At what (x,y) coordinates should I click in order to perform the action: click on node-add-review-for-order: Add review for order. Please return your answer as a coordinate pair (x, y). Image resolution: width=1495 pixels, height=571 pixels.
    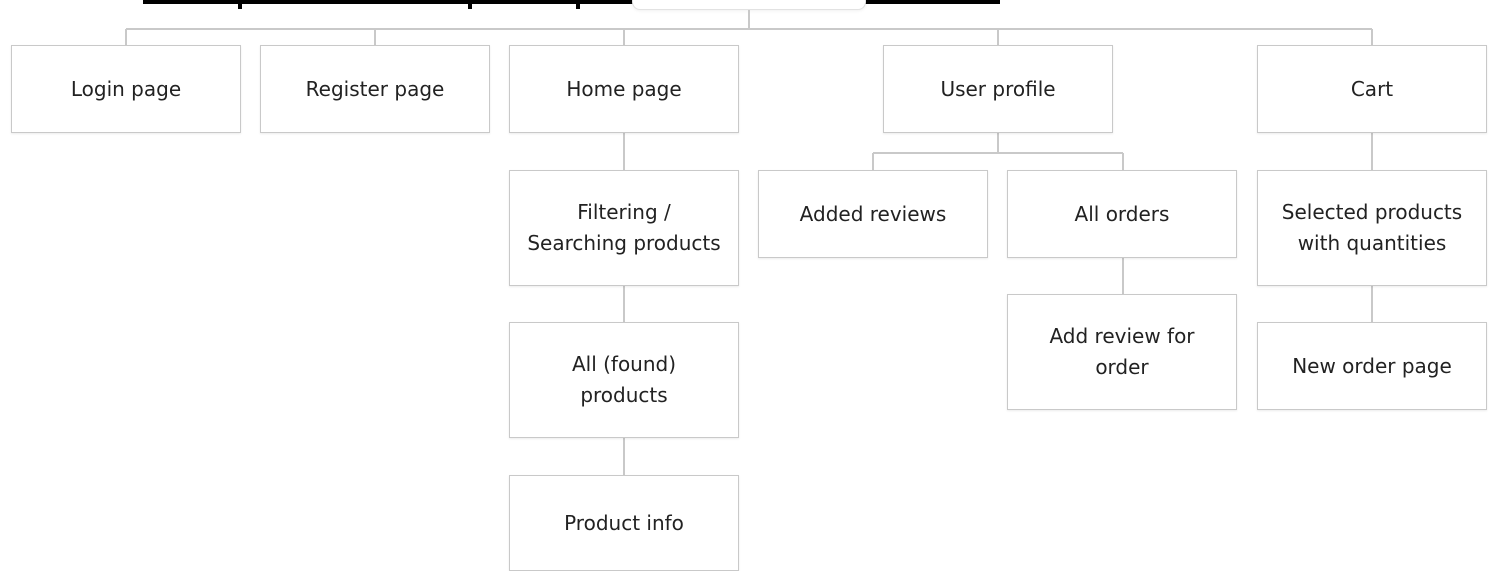
    Looking at the image, I should click on (1122, 352).